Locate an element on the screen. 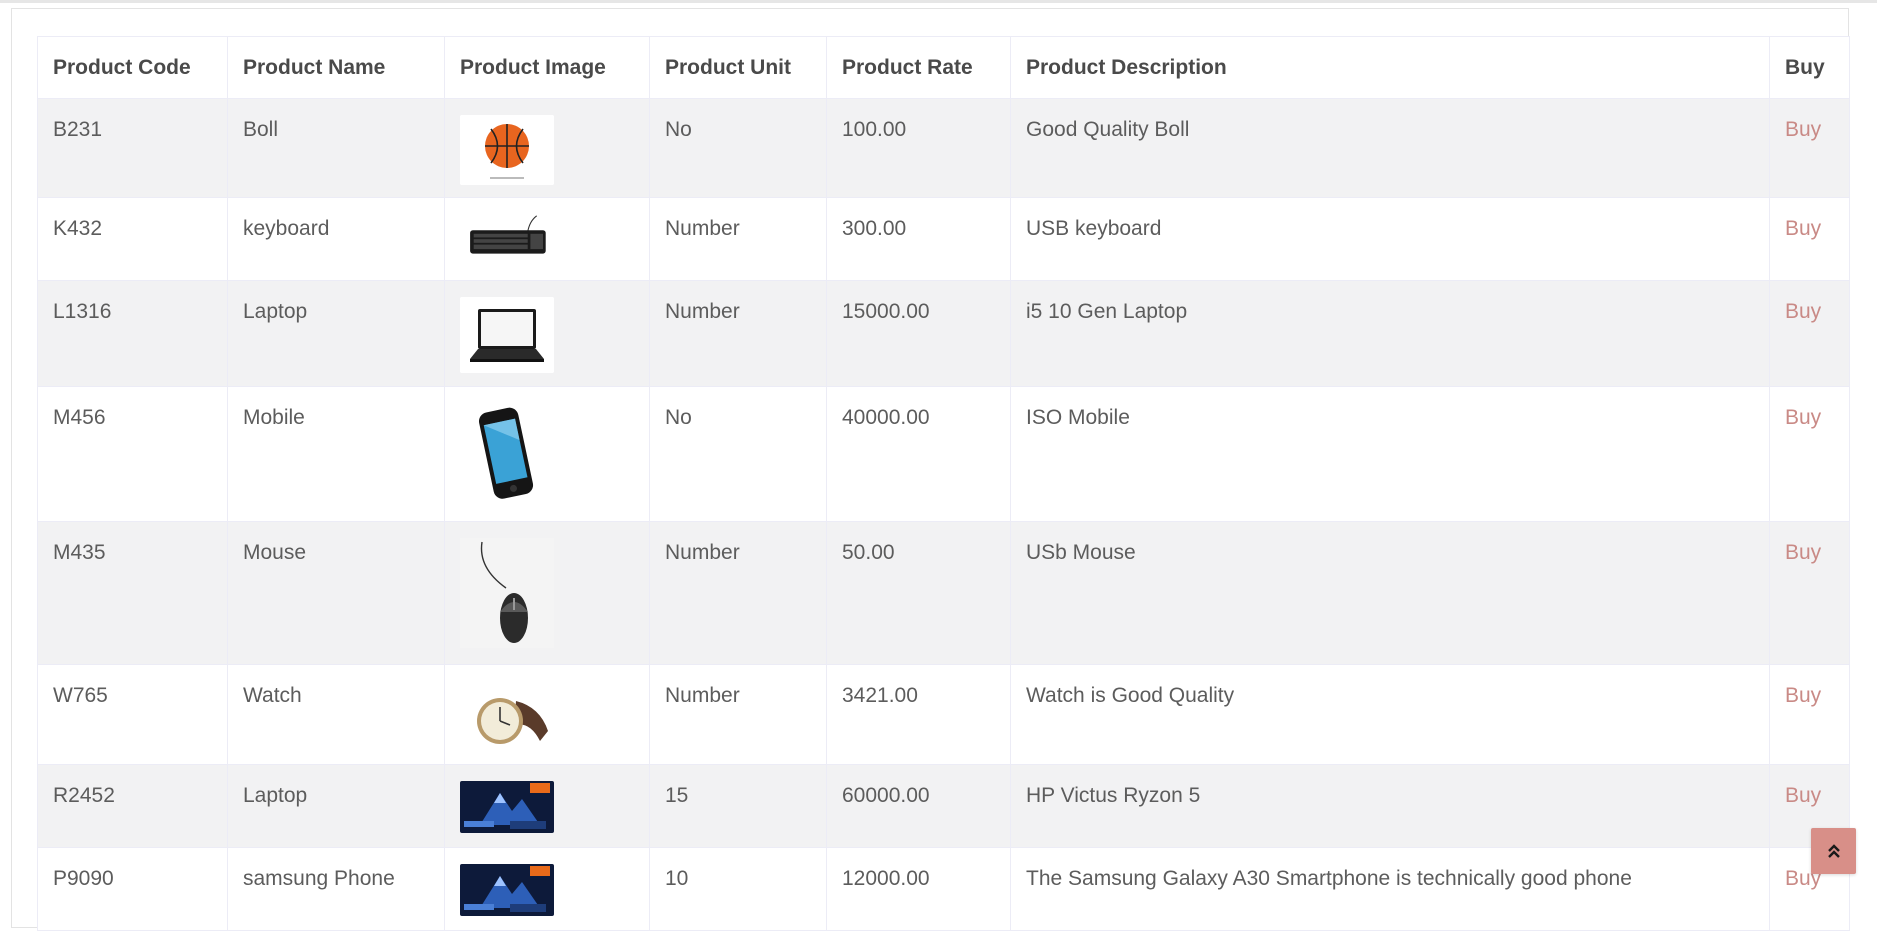 This screenshot has height=931, width=1877. cell-product-code: L1316 is located at coordinates (132, 333).